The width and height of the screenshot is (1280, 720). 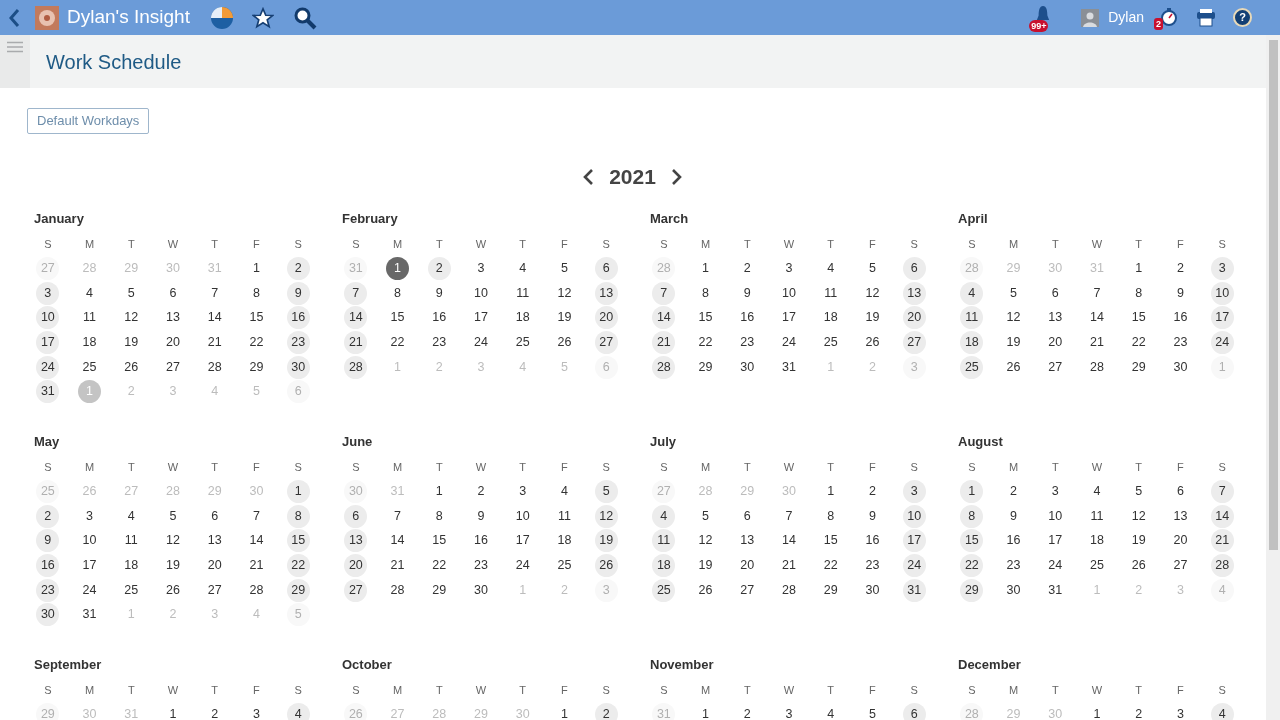 What do you see at coordinates (88, 121) in the screenshot?
I see `default-workdays-button: Default Workdays` at bounding box center [88, 121].